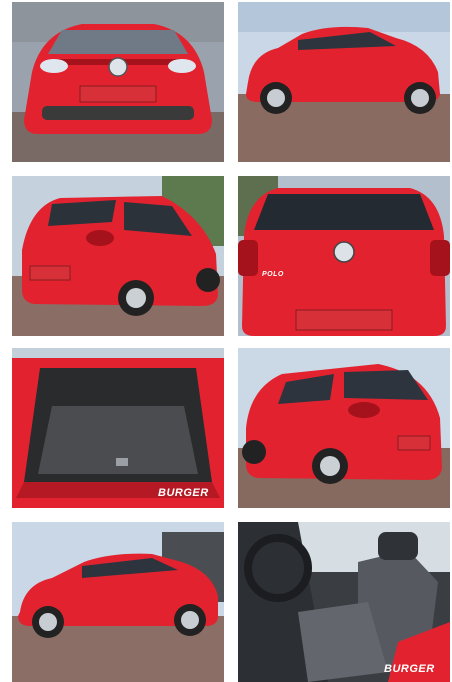 This screenshot has height=682, width=452. What do you see at coordinates (183, 493) in the screenshot?
I see `trunk-watermark: BURGER` at bounding box center [183, 493].